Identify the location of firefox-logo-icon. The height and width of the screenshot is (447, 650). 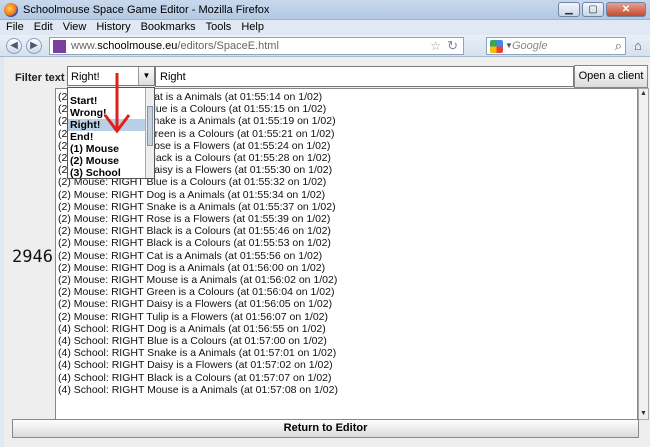
(11, 10).